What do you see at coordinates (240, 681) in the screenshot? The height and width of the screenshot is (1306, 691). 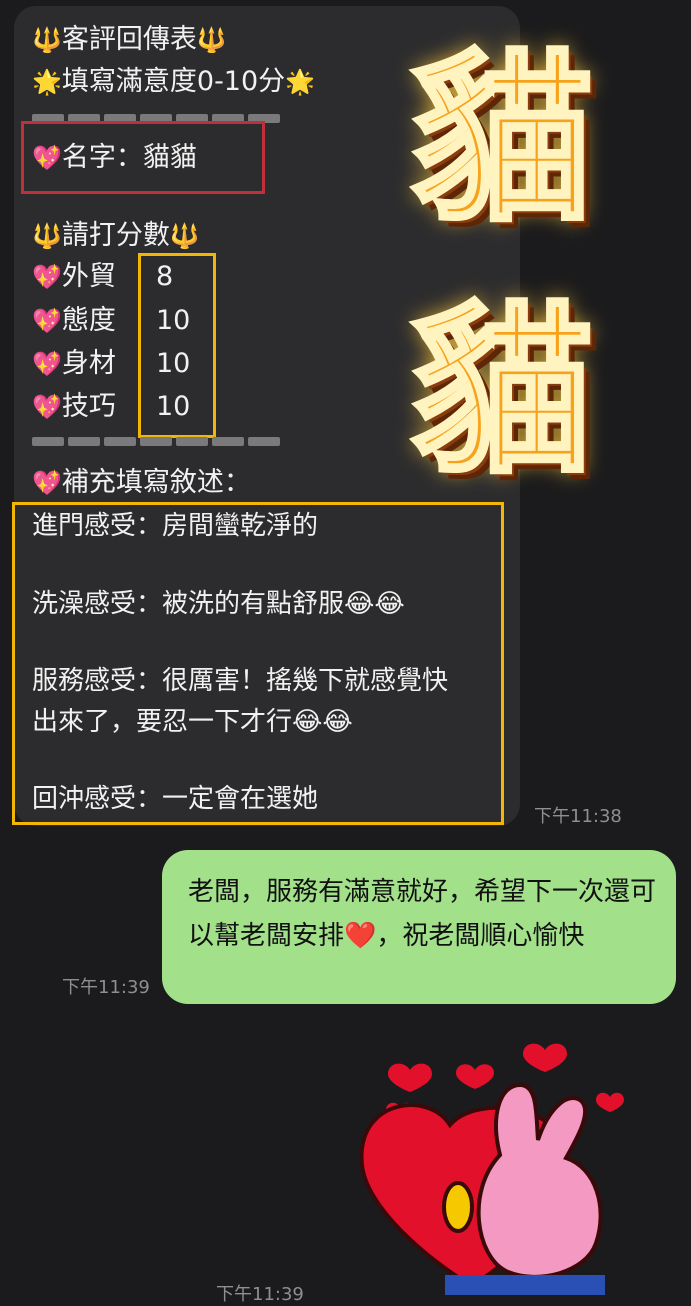 I see `review-line: 服務感受：很厲害！搖幾下就感覺快` at bounding box center [240, 681].